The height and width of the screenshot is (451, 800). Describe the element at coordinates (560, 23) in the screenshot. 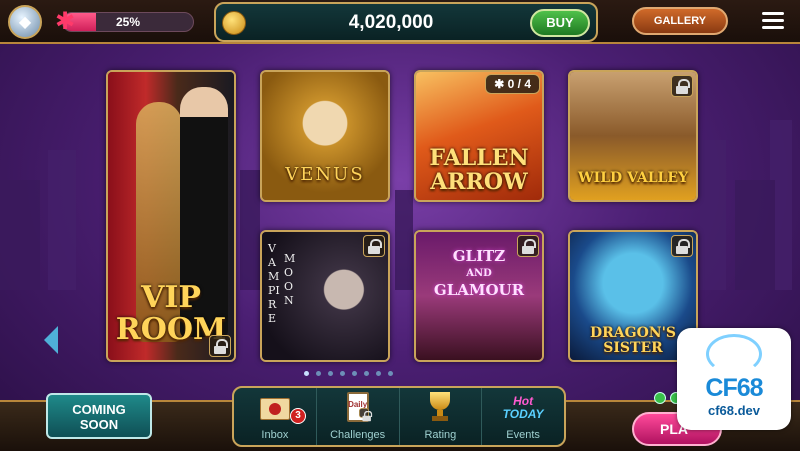

I see `buy-button: BUY` at that location.